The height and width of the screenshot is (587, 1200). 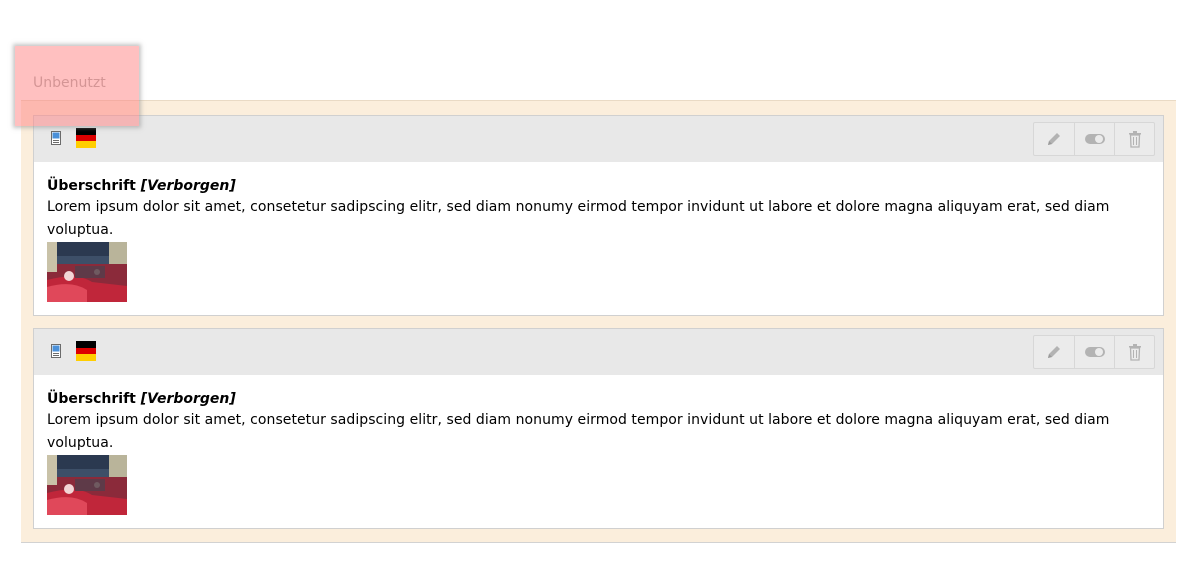 I want to click on column-tab-label: Unbenutzt, so click(x=69, y=83).